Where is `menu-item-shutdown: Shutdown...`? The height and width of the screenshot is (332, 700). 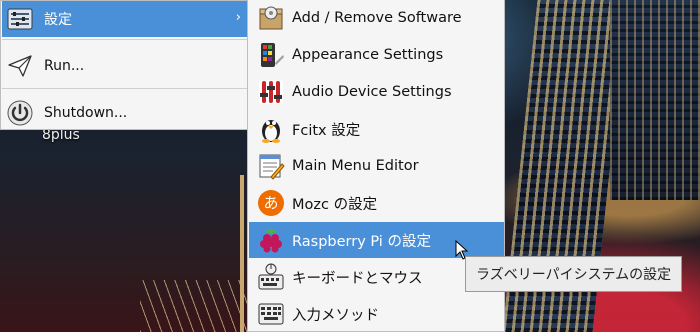
menu-item-shutdown: Shutdown... is located at coordinates (124, 113).